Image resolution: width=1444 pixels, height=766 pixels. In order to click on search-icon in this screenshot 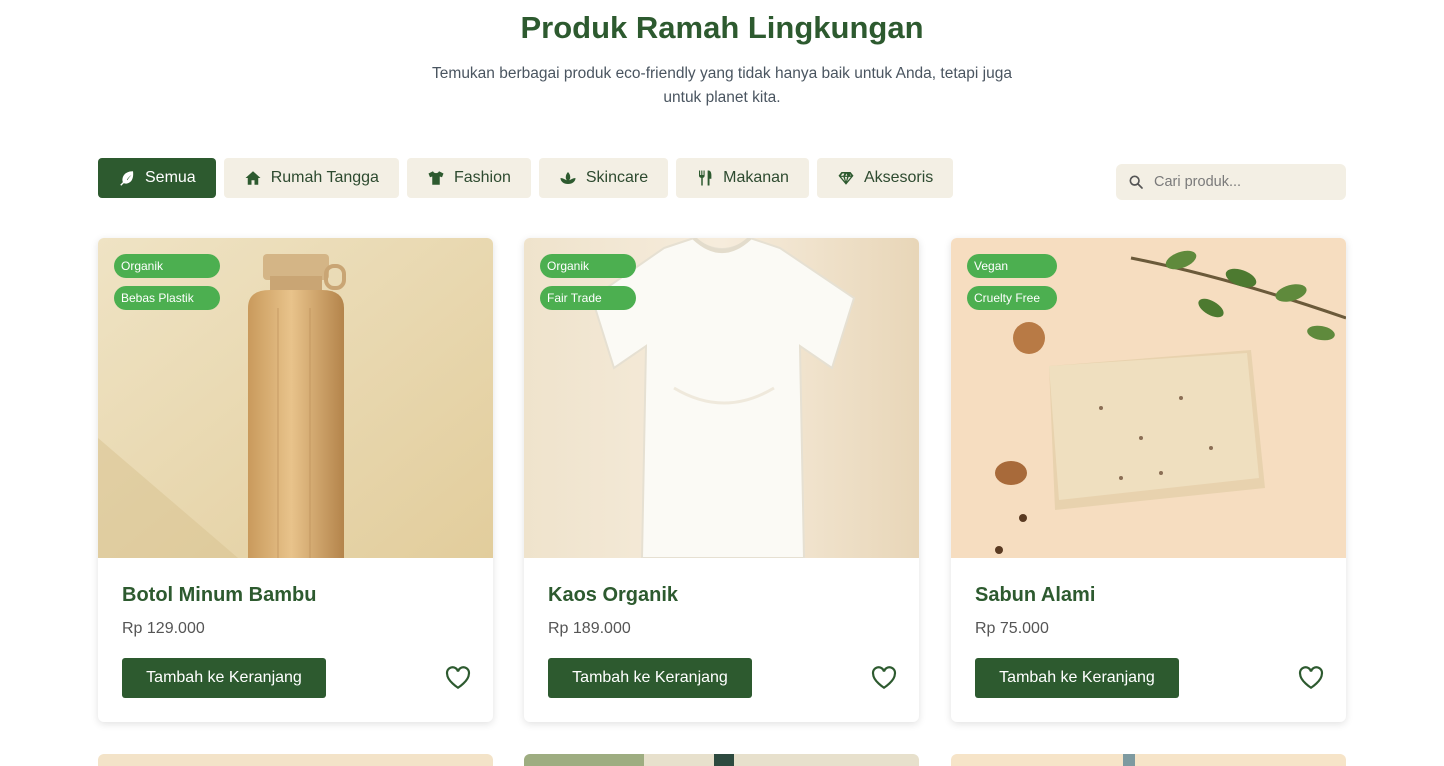, I will do `click(1136, 182)`.